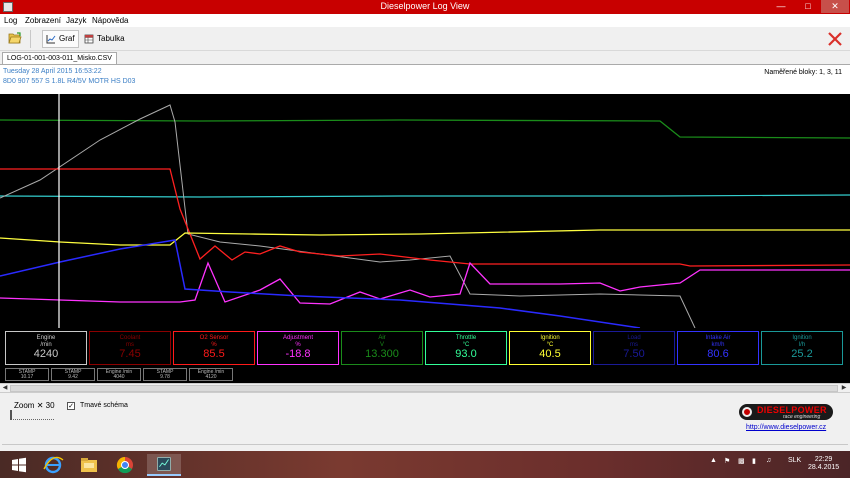  I want to click on gauge-coolant: Coolant ms 7.45, so click(130, 348).